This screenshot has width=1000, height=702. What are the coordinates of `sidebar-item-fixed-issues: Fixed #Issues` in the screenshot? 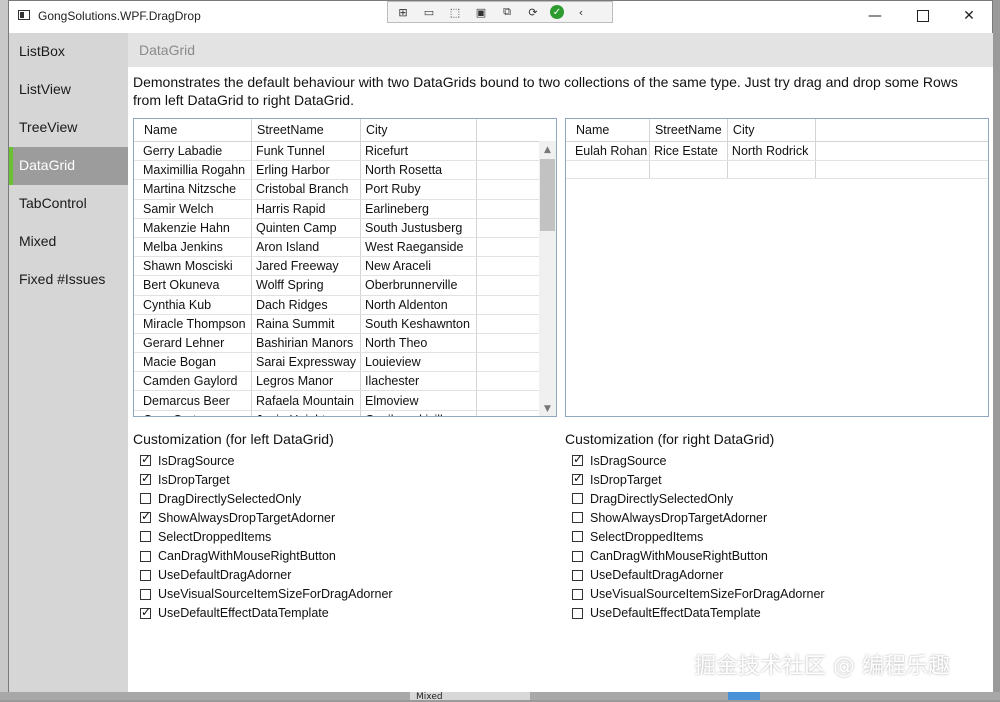 It's located at (68, 280).